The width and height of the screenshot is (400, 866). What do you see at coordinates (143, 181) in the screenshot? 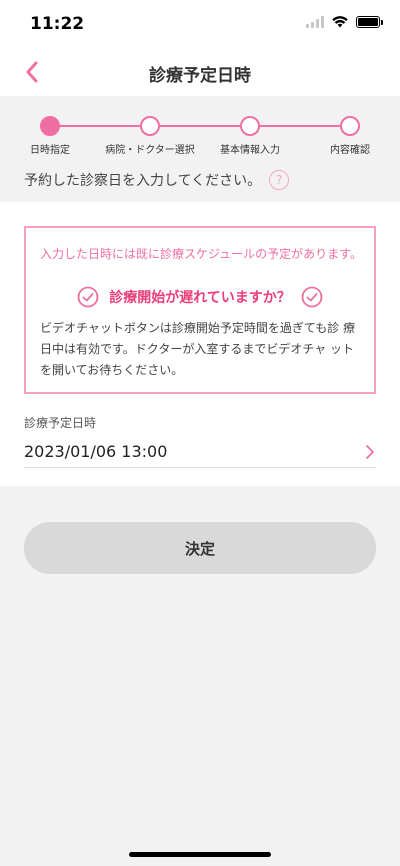
I see `instruction-text: 予約した診察日を入力してください。` at bounding box center [143, 181].